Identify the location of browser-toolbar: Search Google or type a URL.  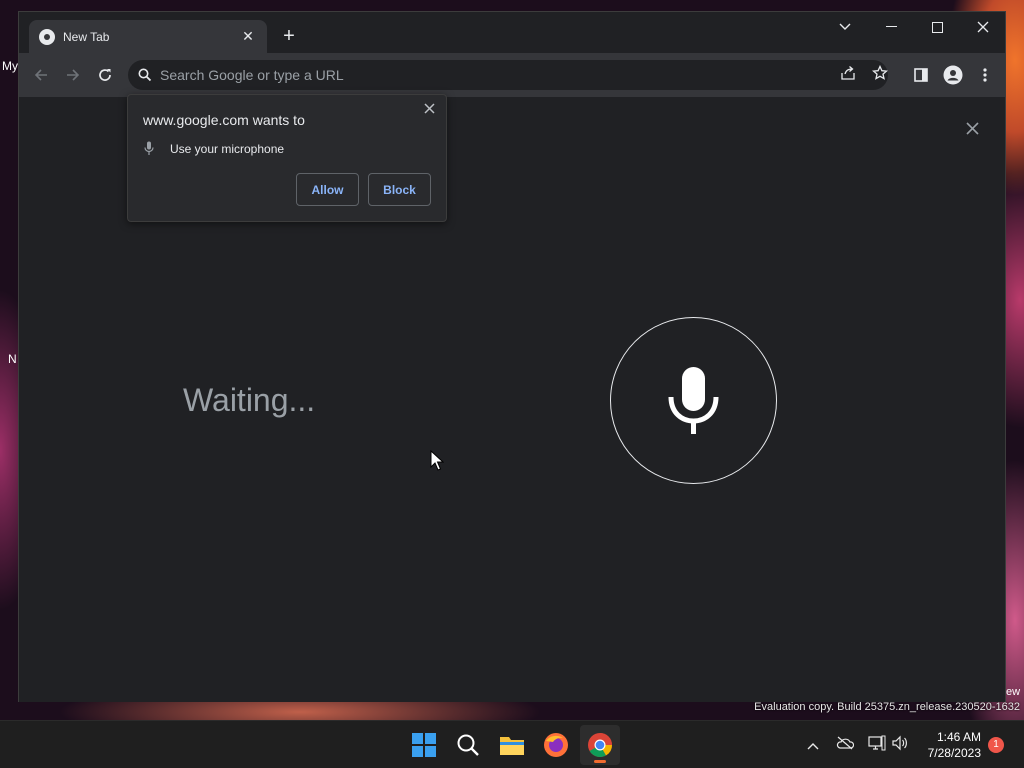
(512, 75).